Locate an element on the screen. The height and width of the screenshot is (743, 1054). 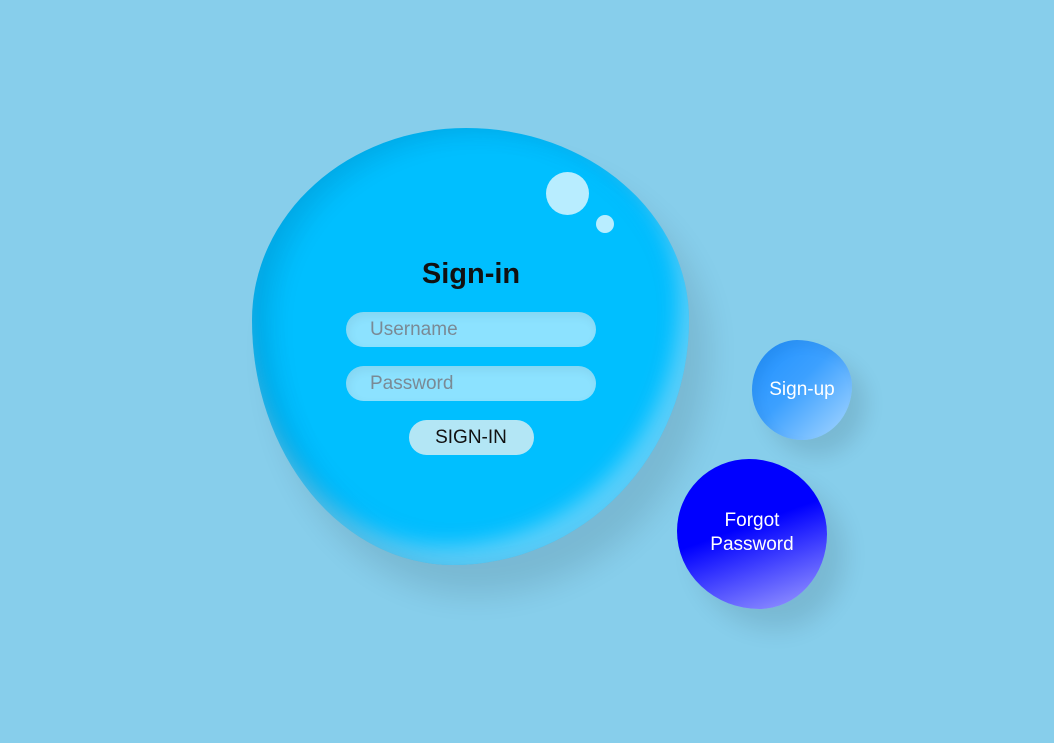
forgot-password-label: Forgot Password is located at coordinates (752, 532).